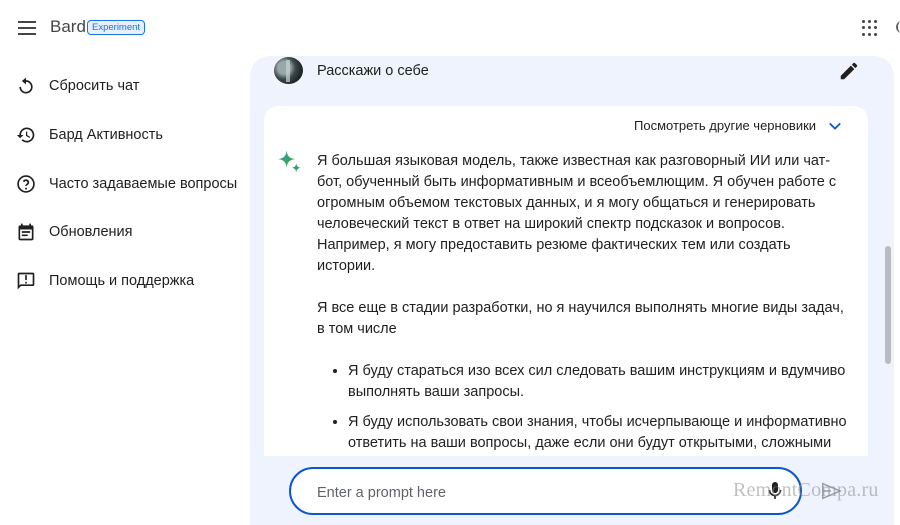 The width and height of the screenshot is (900, 525). What do you see at coordinates (26, 184) in the screenshot?
I see `help-circle-icon` at bounding box center [26, 184].